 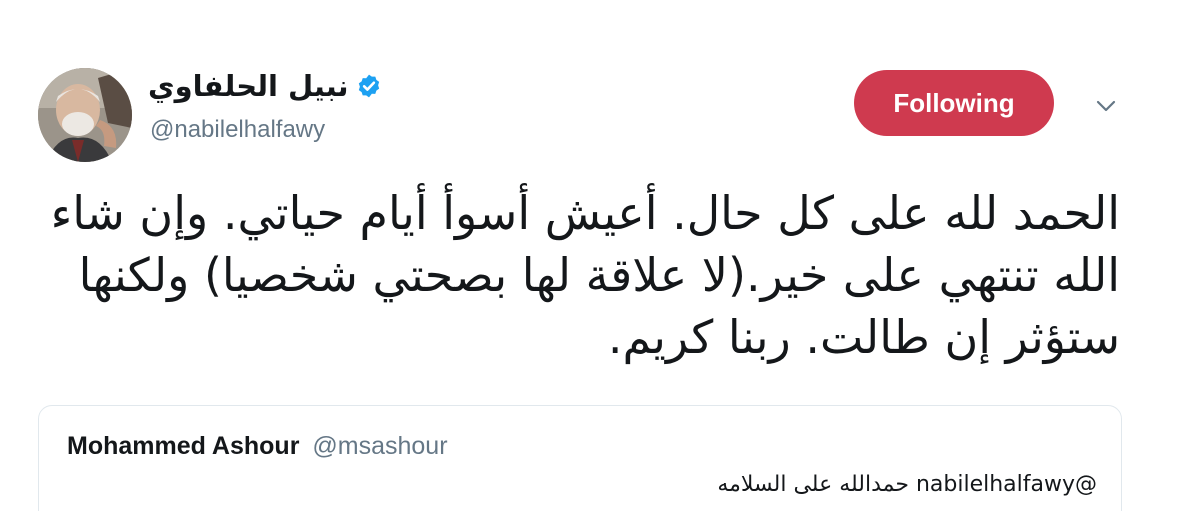 What do you see at coordinates (237, 130) in the screenshot?
I see `author-handle: @nabilelhalfawy` at bounding box center [237, 130].